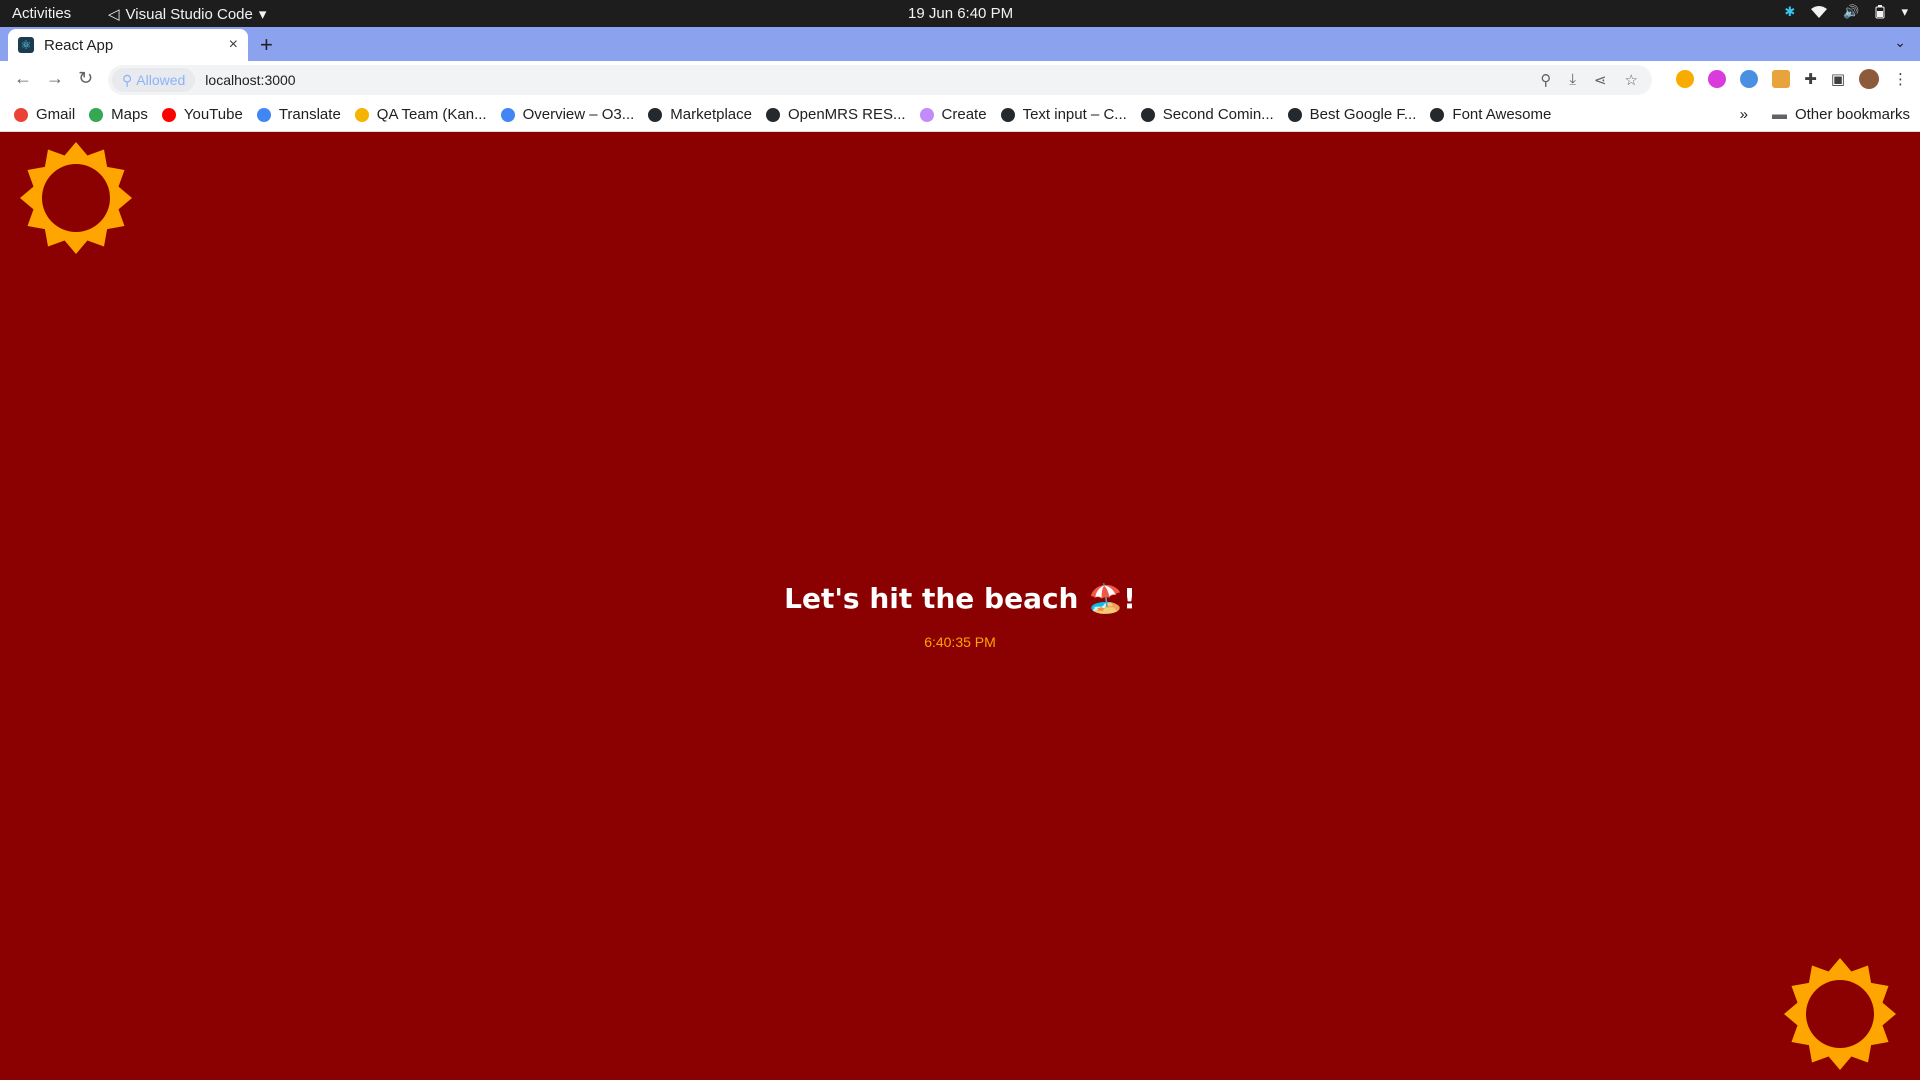 This screenshot has width=1920, height=1080. I want to click on bookmark-item: YouTube, so click(202, 114).